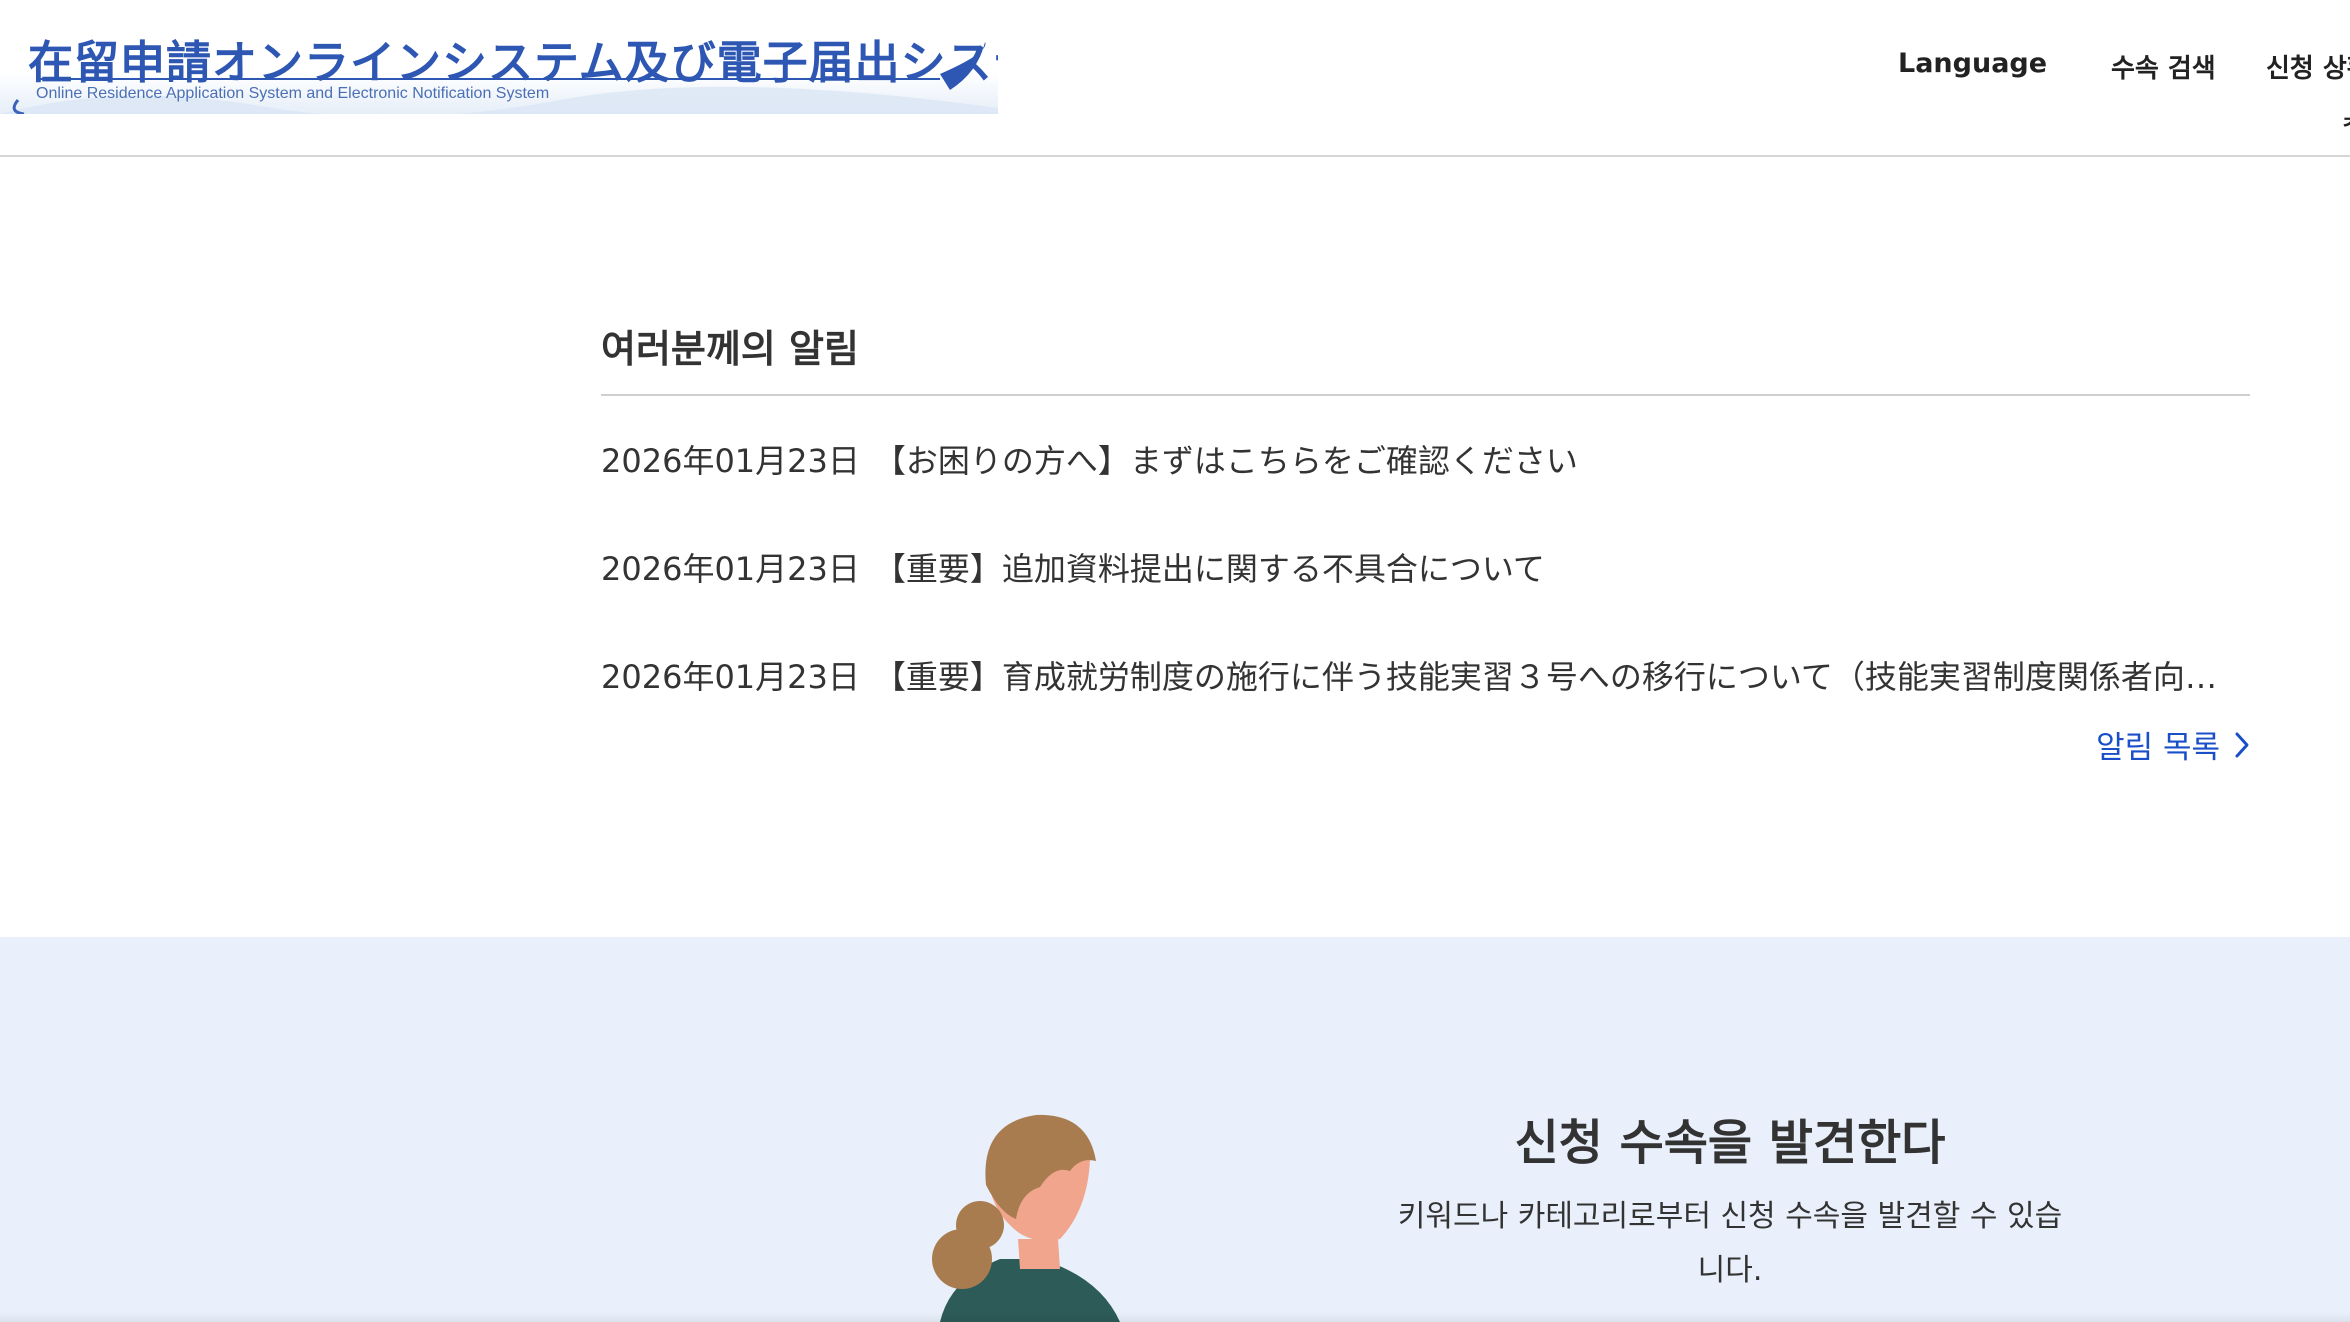 The width and height of the screenshot is (2350, 1322). Describe the element at coordinates (1425, 357) in the screenshot. I see `notices-title: 여러분께의 알림` at that location.